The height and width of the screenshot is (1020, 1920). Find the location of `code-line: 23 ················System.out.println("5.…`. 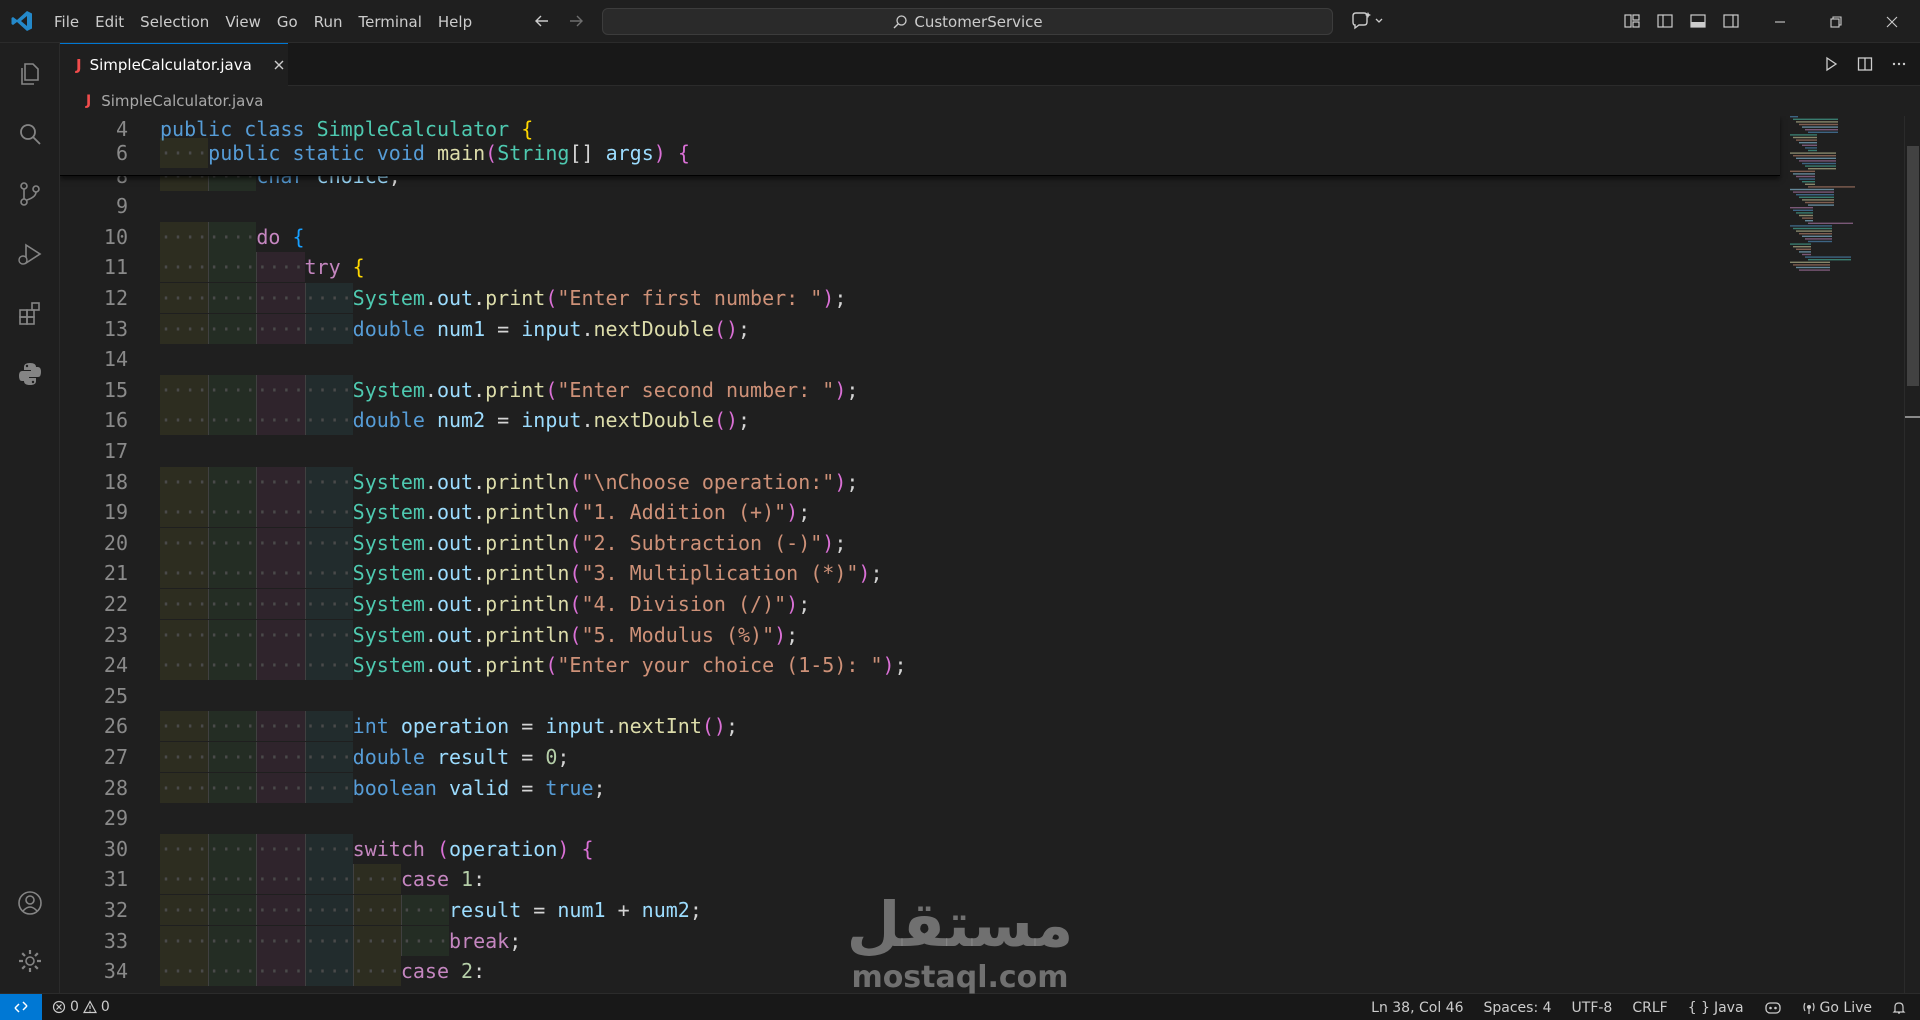

code-line: 23 ················System.out.println("5.… is located at coordinates (920, 634).